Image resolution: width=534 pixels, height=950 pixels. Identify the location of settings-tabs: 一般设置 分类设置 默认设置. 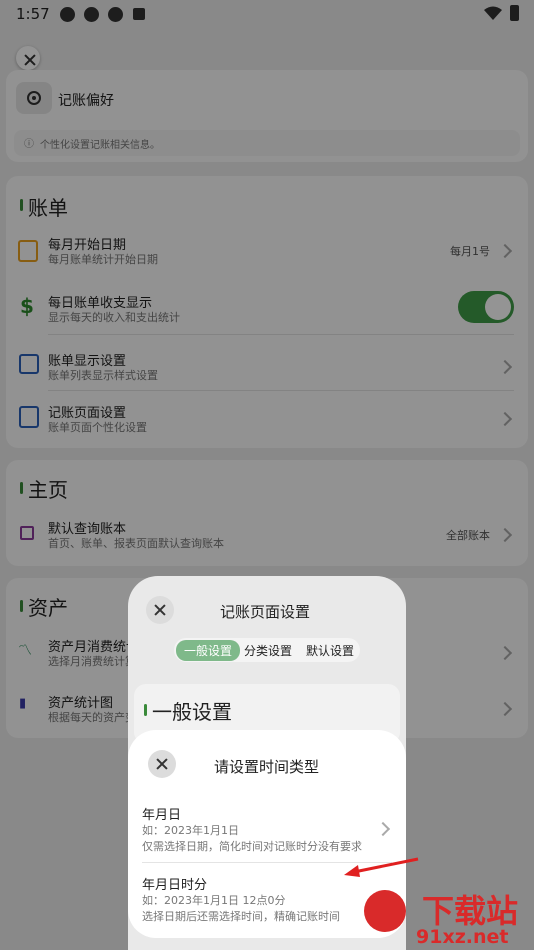
(267, 650).